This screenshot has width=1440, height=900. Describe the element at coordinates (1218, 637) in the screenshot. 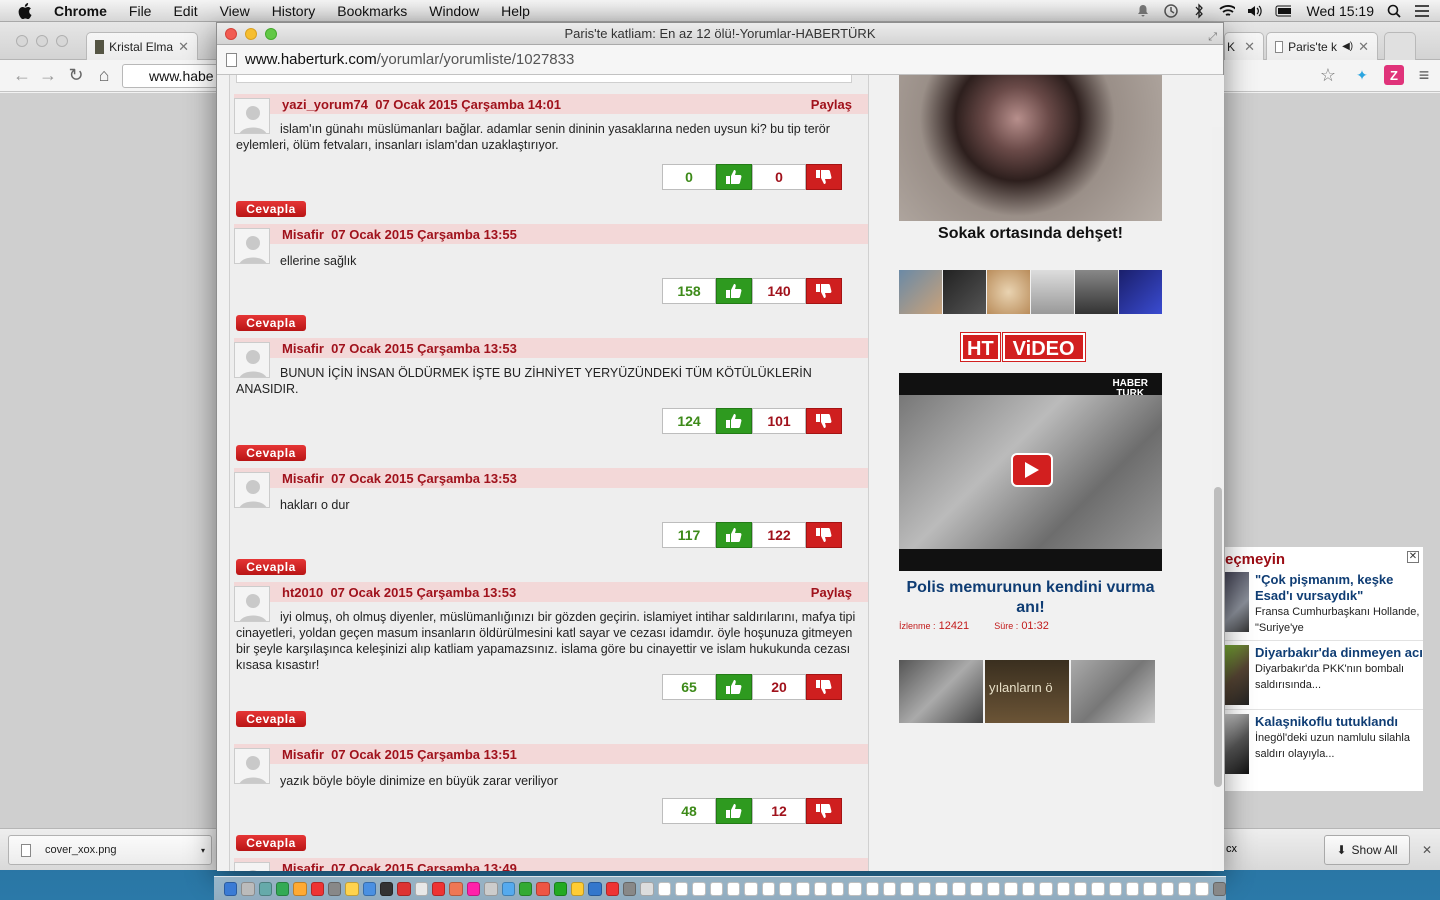

I see `scrollbar-thumb` at that location.